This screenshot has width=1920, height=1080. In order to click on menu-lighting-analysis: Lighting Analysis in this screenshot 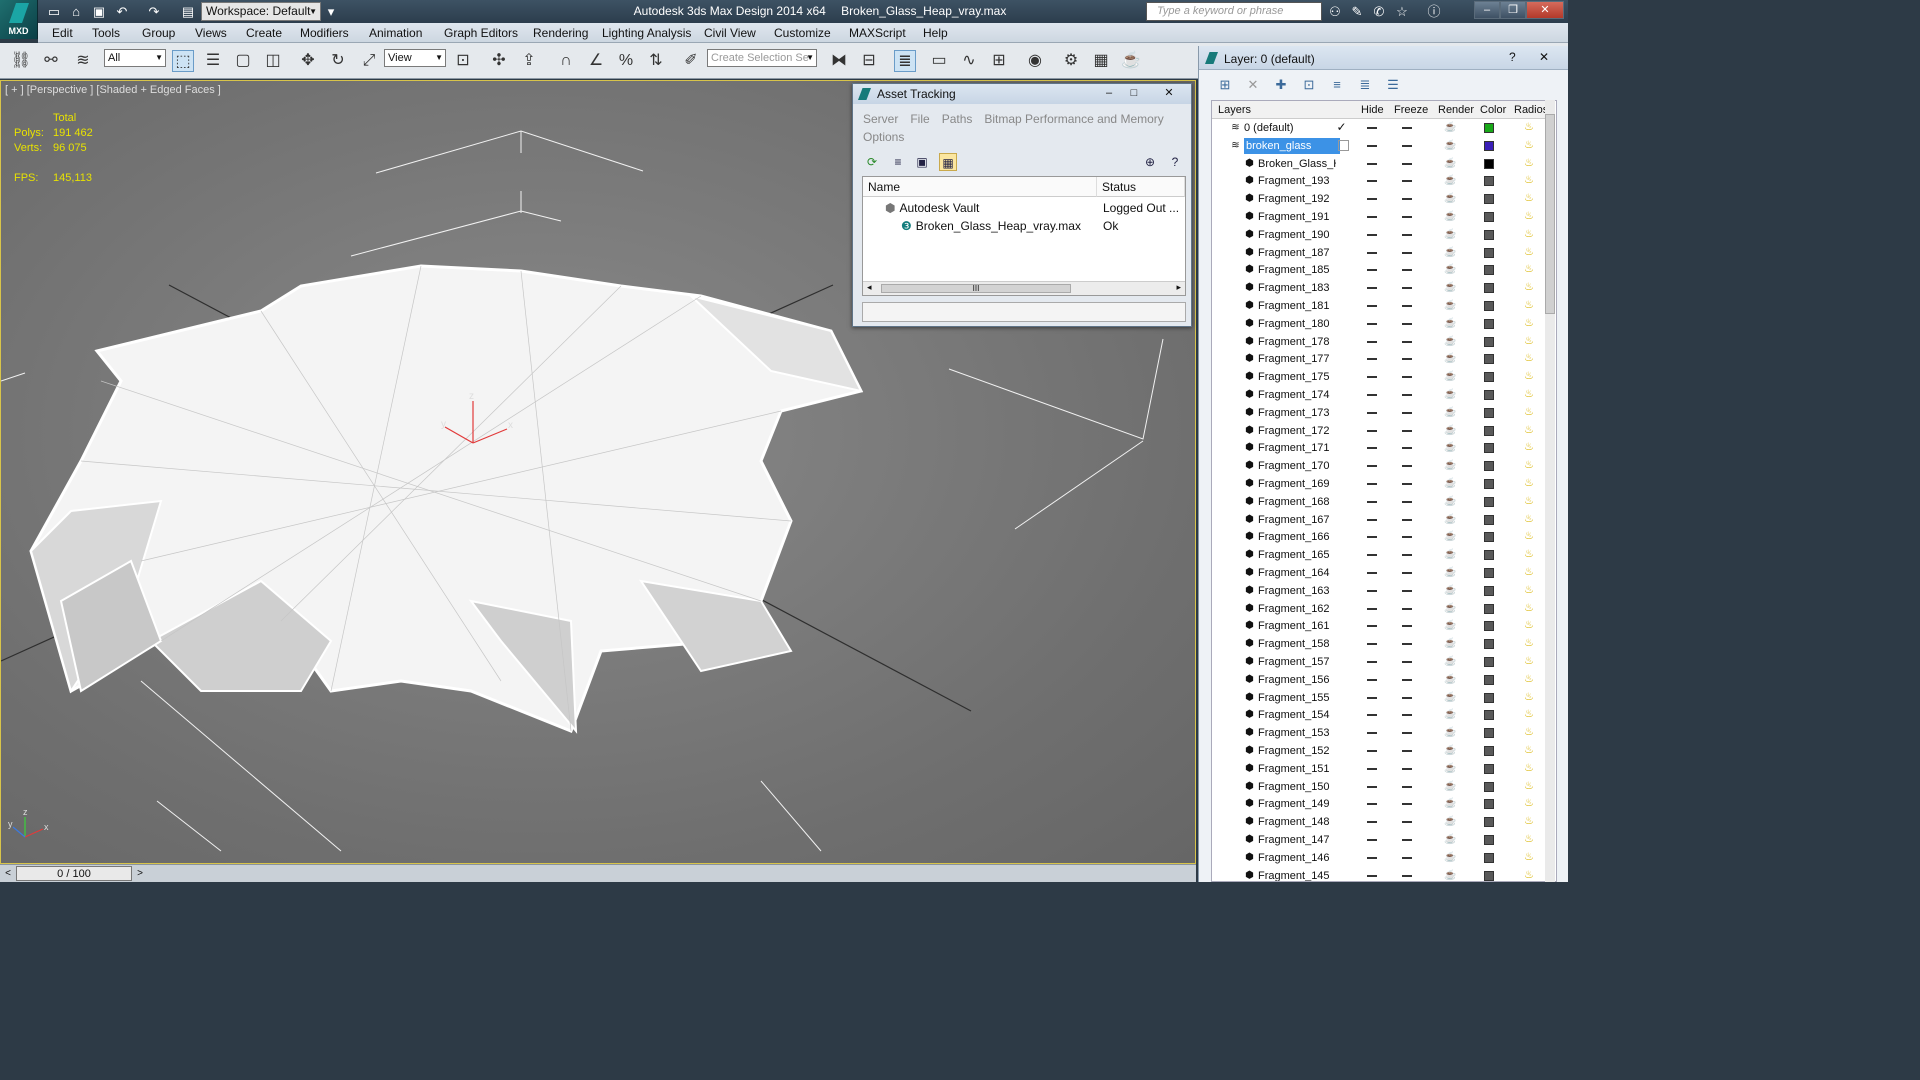, I will do `click(646, 33)`.